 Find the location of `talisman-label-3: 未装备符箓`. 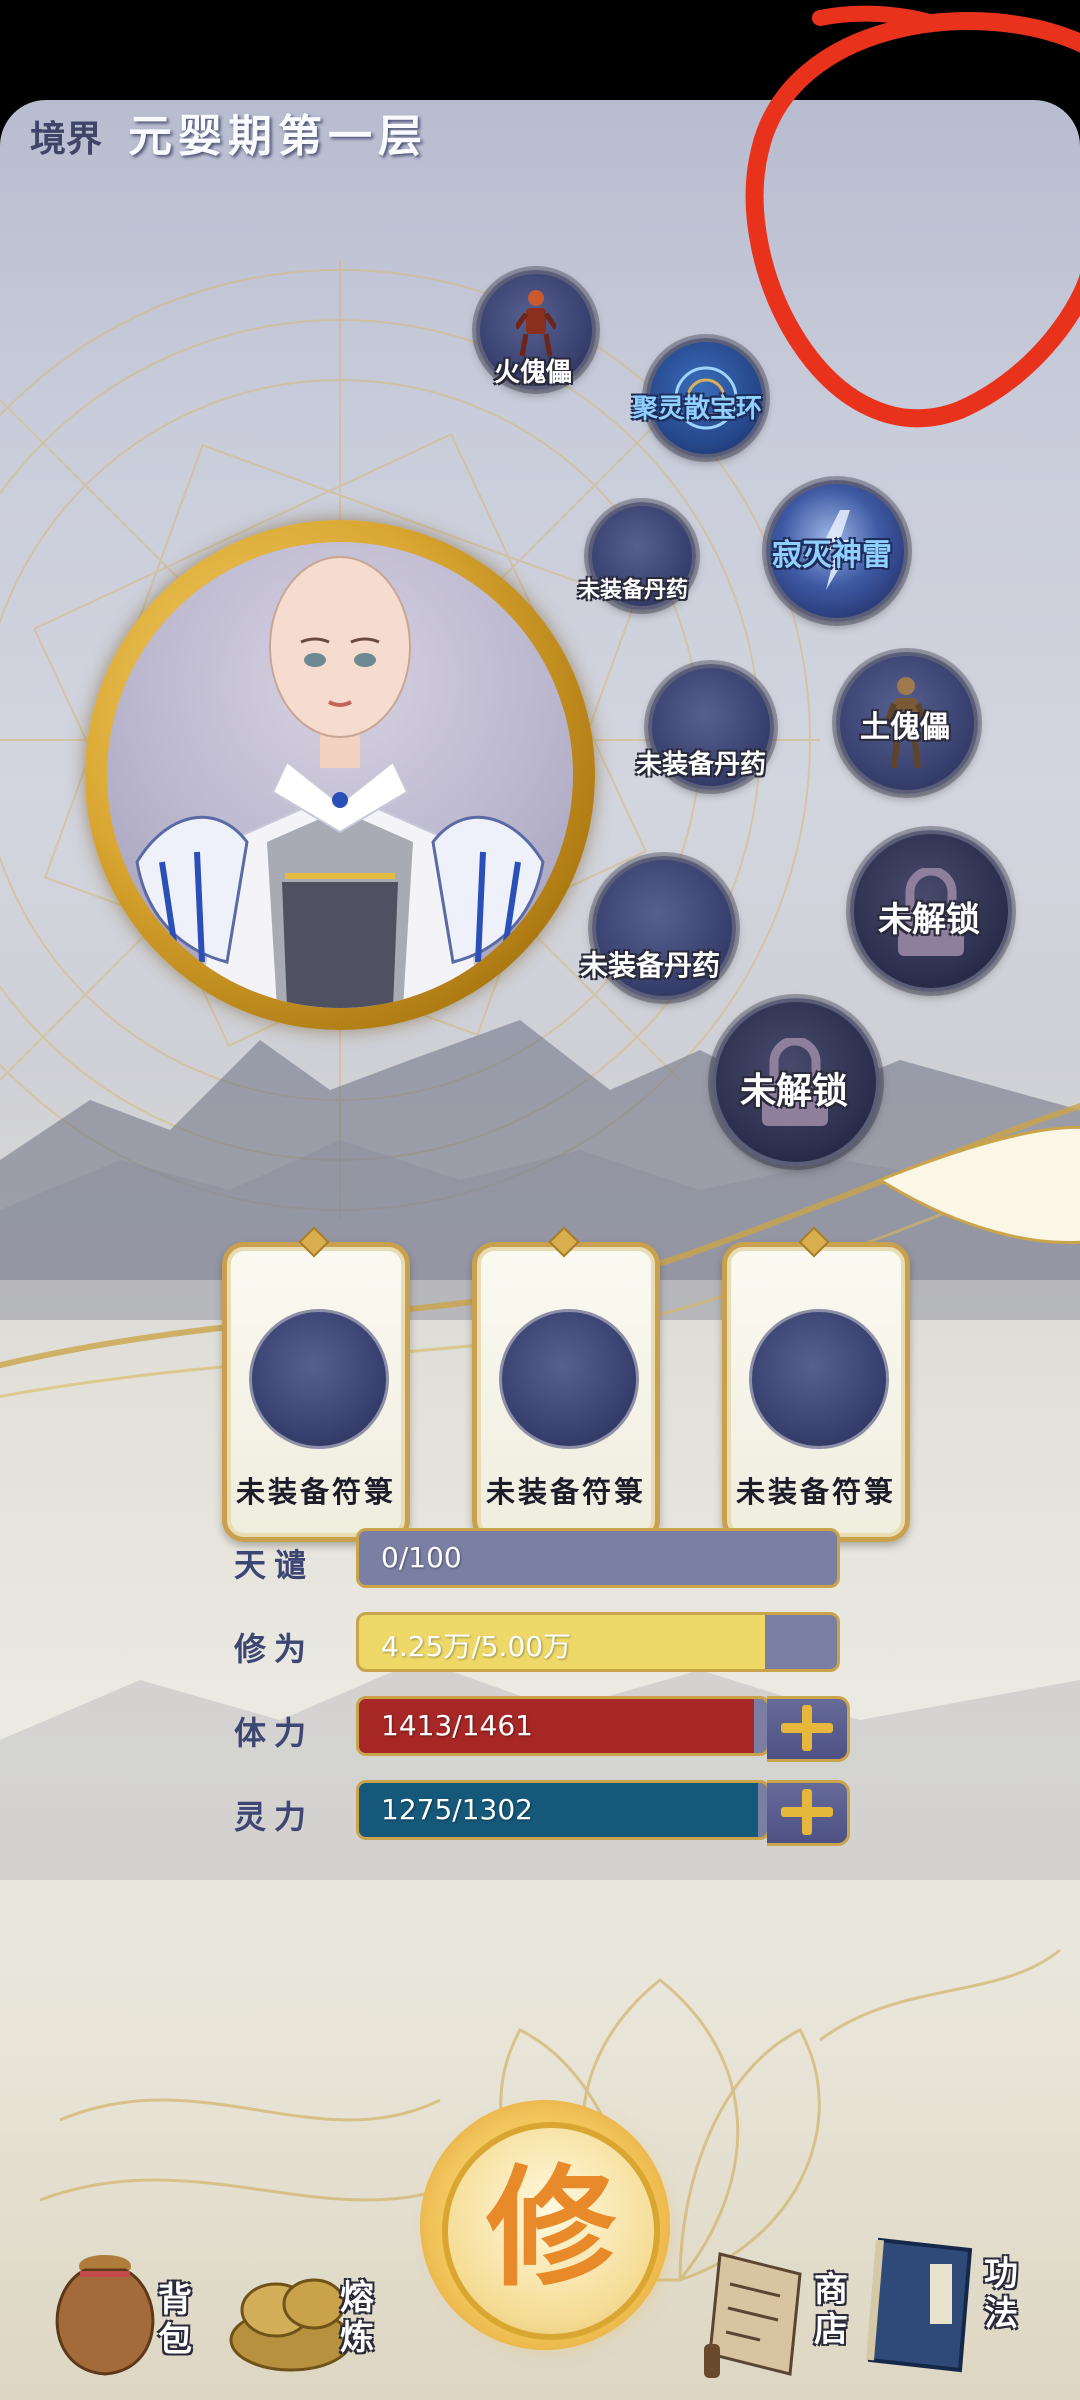

talisman-label-3: 未装备符箓 is located at coordinates (815, 1492).